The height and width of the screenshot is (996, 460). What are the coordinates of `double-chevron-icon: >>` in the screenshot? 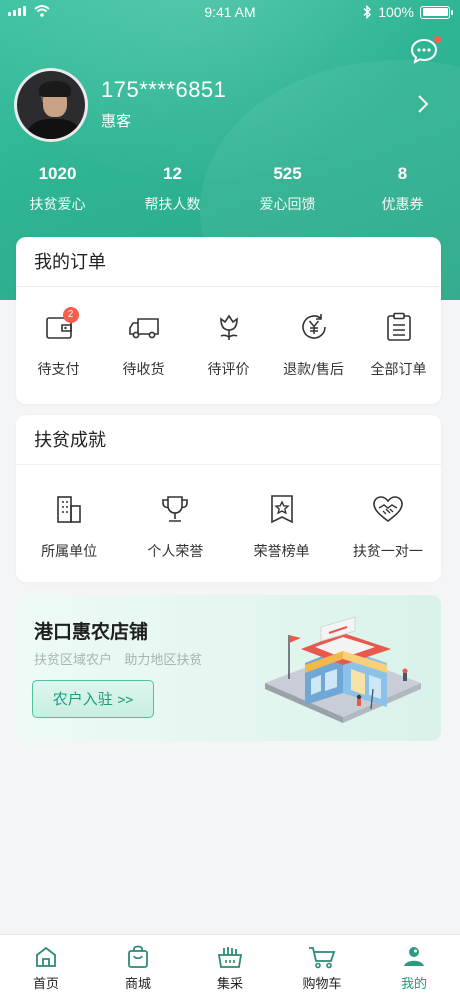 It's located at (125, 700).